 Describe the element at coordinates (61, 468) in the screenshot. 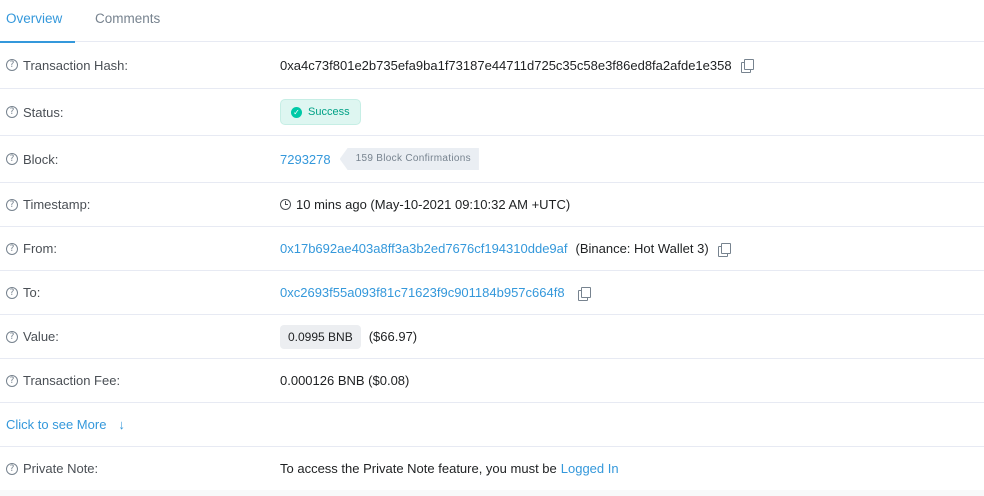

I see `label-text: Private Note:` at that location.